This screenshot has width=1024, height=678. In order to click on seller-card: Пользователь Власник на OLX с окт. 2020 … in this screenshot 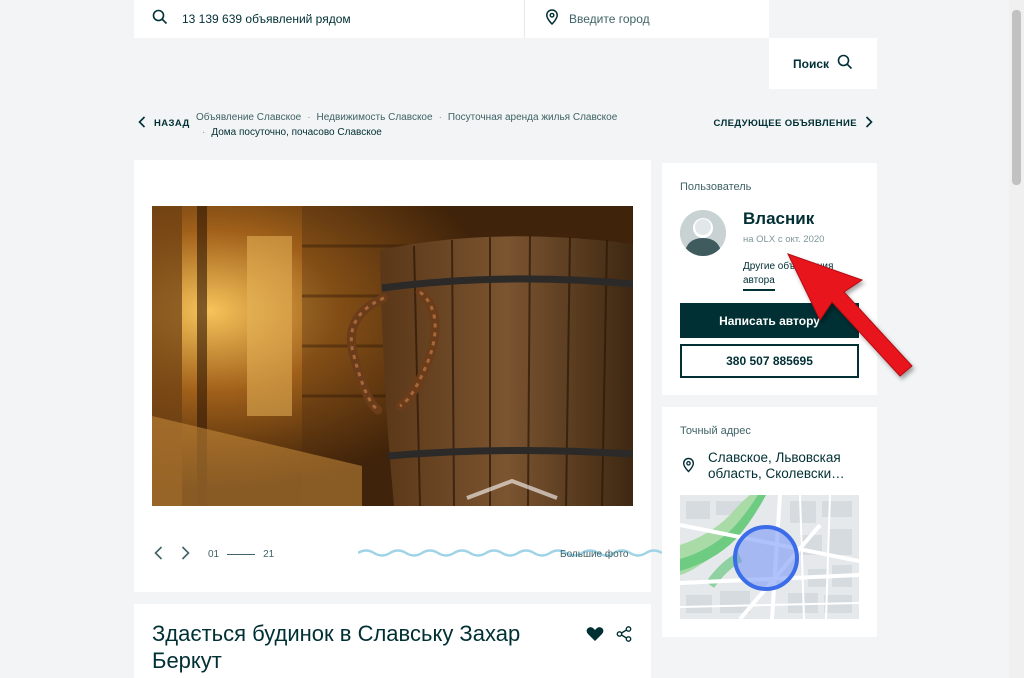, I will do `click(769, 279)`.